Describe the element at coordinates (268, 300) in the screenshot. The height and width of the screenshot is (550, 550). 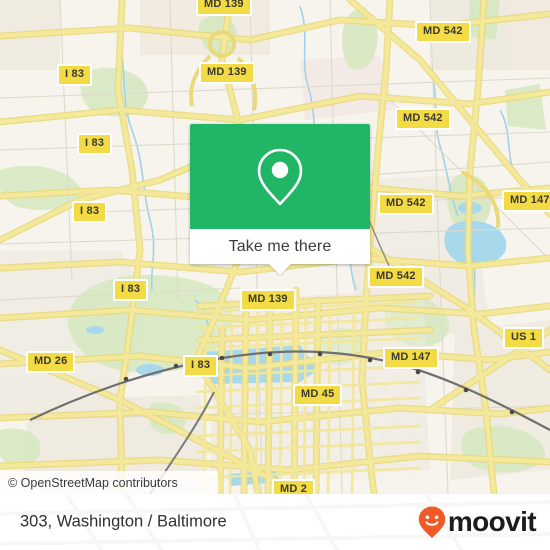
I see `road-shield-md139-b: MD 139` at that location.